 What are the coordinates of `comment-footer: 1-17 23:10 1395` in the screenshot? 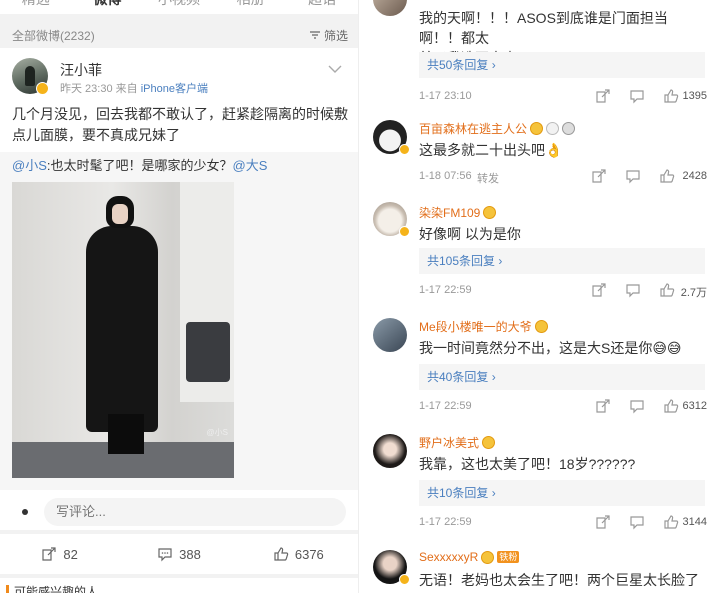 It's located at (563, 97).